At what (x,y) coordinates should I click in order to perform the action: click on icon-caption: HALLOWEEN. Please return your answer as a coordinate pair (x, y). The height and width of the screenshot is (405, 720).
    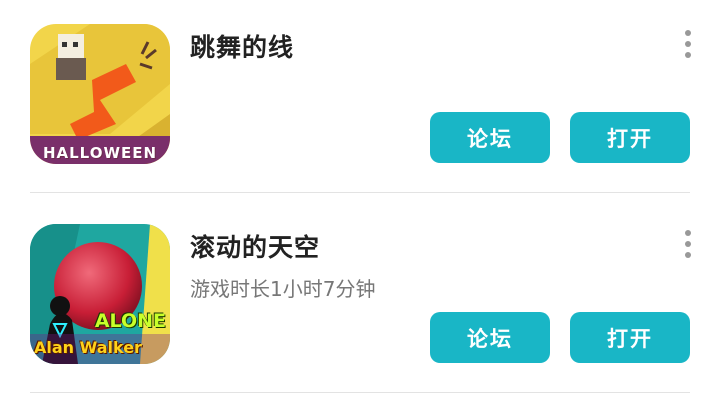
    Looking at the image, I should click on (100, 153).